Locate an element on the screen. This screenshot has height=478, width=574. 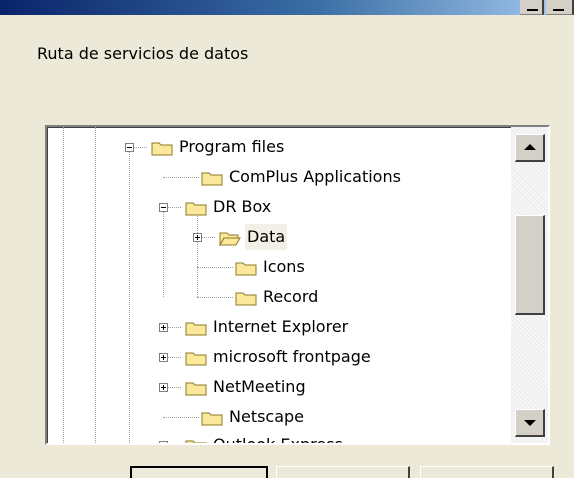
arrow-up-icon is located at coordinates (530, 147).